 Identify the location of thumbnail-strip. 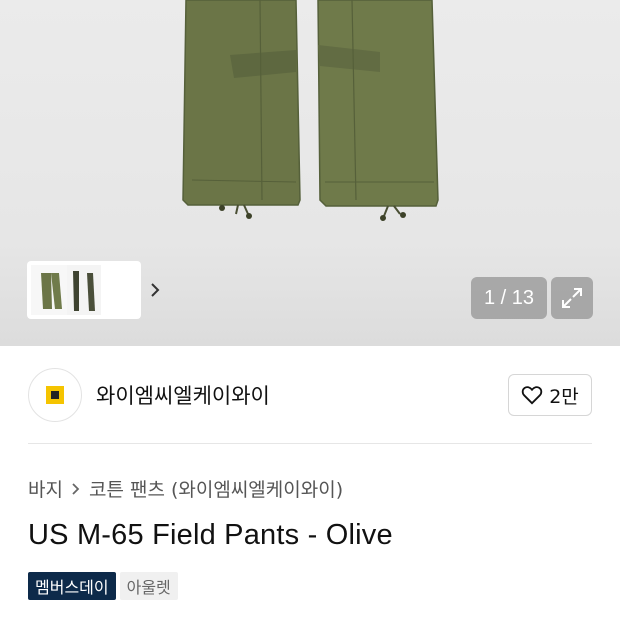
(93, 290).